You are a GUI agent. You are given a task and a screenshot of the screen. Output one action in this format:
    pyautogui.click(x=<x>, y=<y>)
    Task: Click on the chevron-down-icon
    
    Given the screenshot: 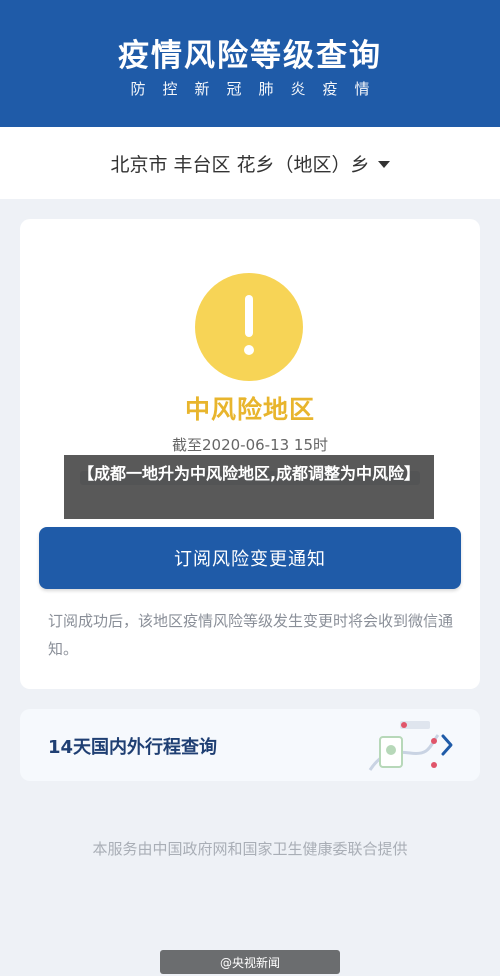 What is the action you would take?
    pyautogui.click(x=383, y=164)
    